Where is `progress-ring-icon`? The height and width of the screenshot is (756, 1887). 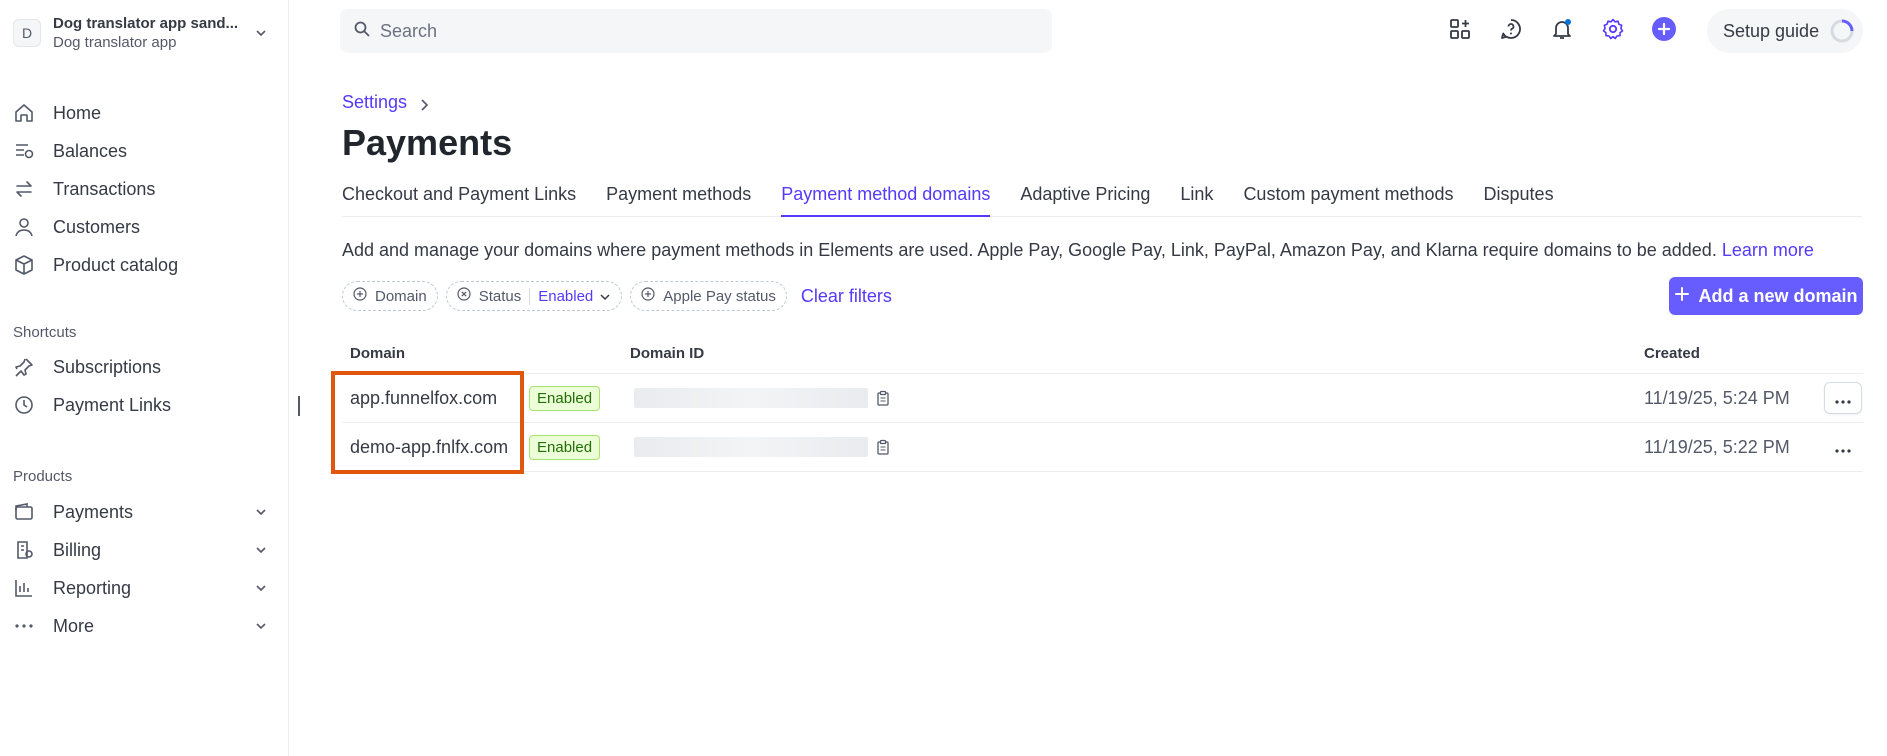
progress-ring-icon is located at coordinates (1842, 31).